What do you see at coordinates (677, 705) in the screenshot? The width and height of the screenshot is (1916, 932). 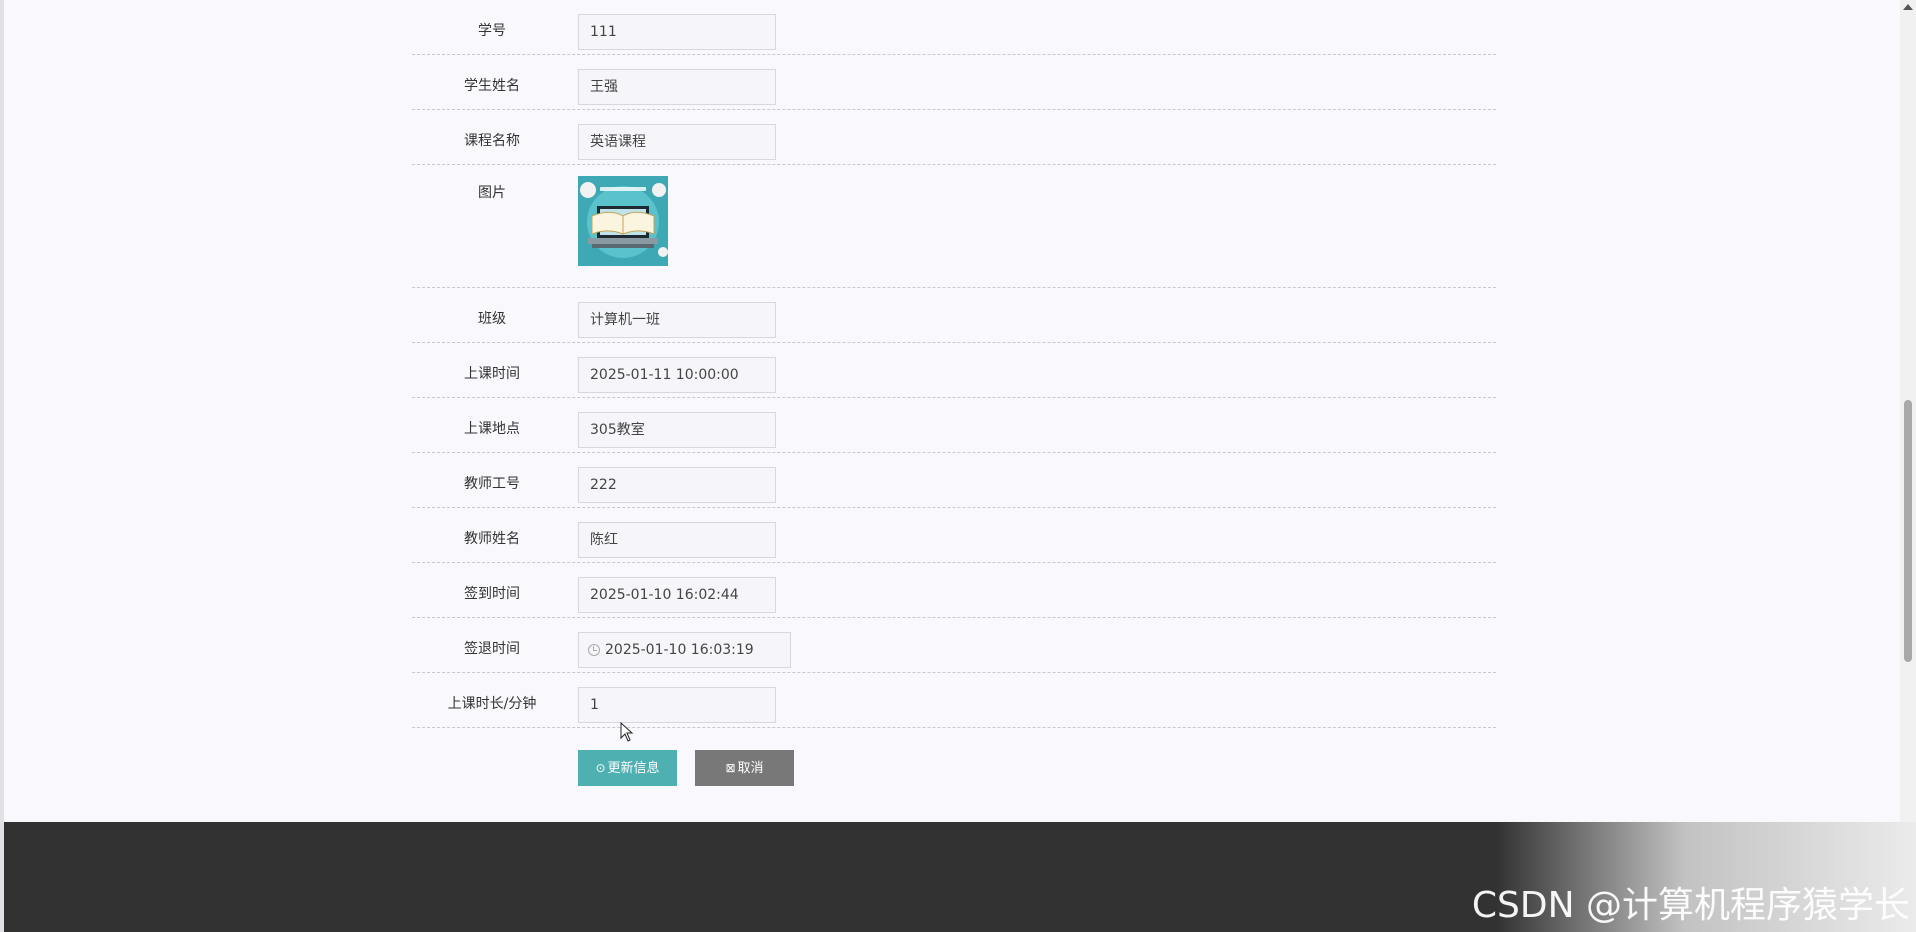 I see `duration-input: 1` at bounding box center [677, 705].